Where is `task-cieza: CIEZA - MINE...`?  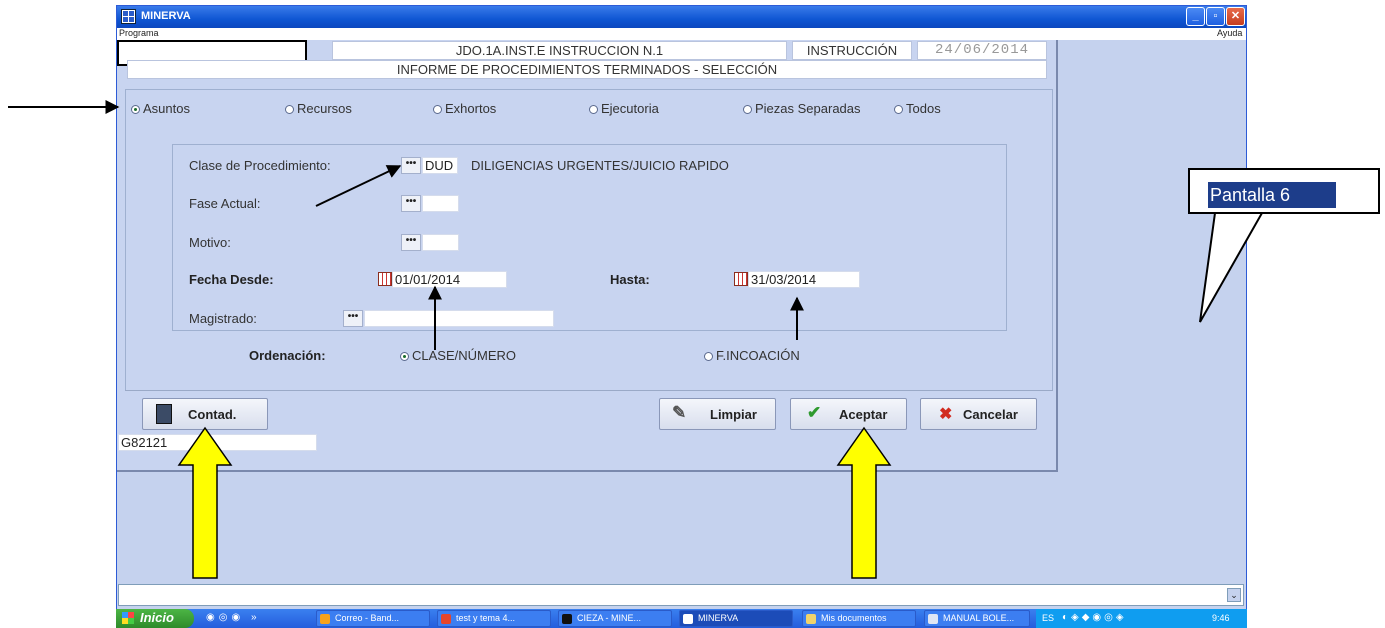
task-cieza: CIEZA - MINE... is located at coordinates (615, 618).